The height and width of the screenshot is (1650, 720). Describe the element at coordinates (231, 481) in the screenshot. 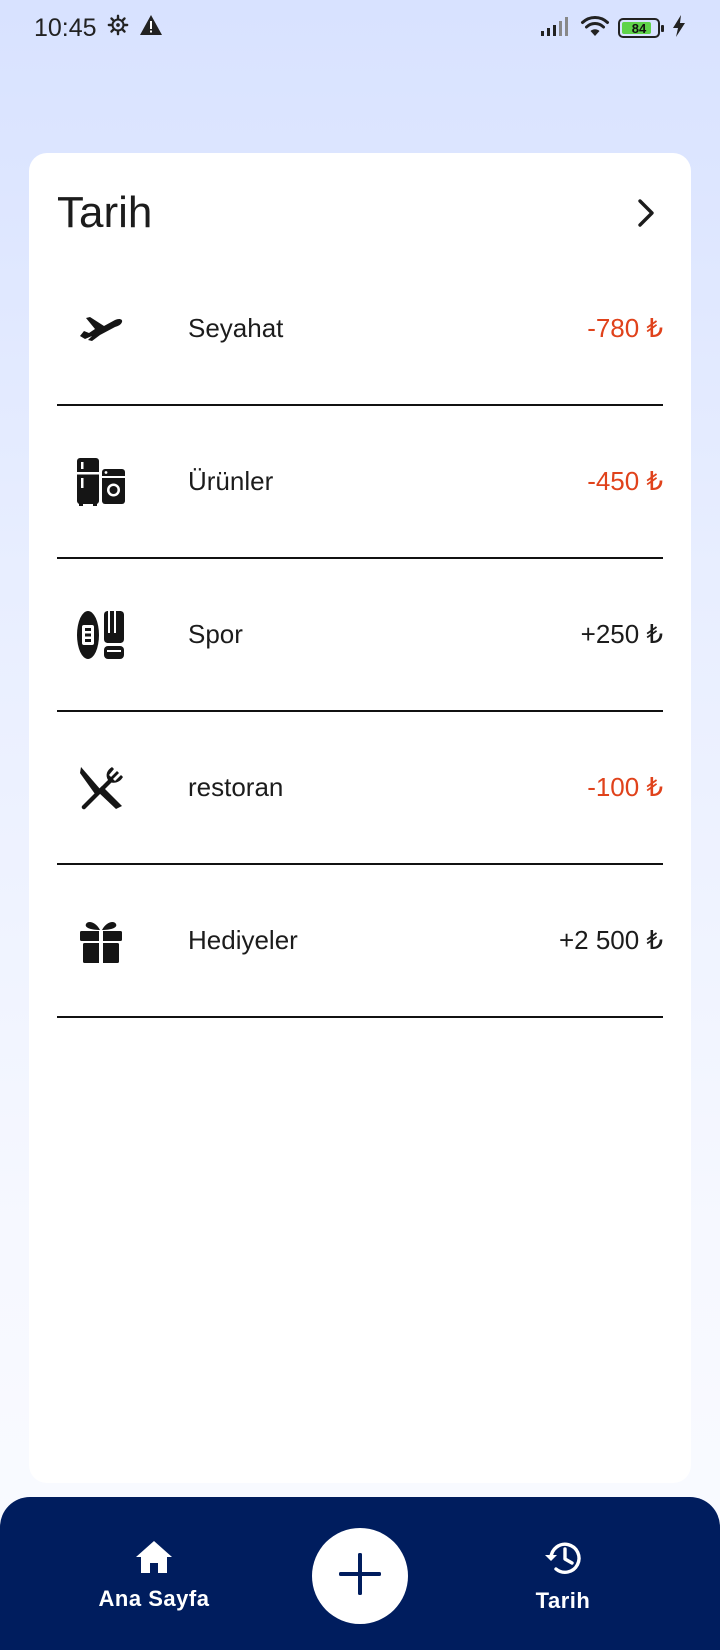

I see `transaction-label: Ürünler` at that location.